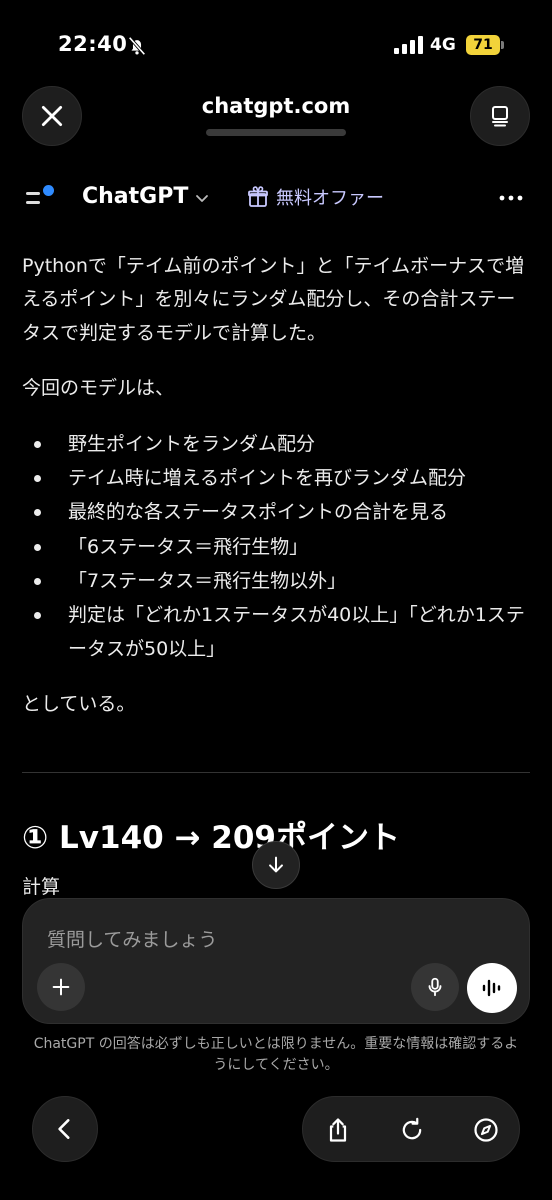 This screenshot has width=552, height=1200. I want to click on attach-button, so click(61, 987).